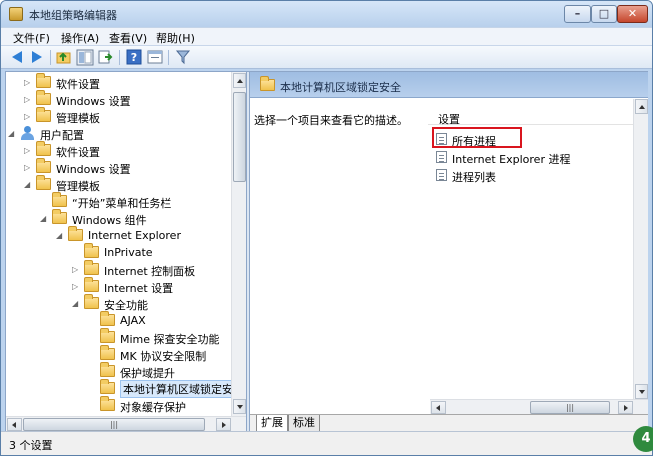 Image resolution: width=653 pixels, height=456 pixels. Describe the element at coordinates (118, 252) in the screenshot. I see `tree-item: InPrivate` at that location.